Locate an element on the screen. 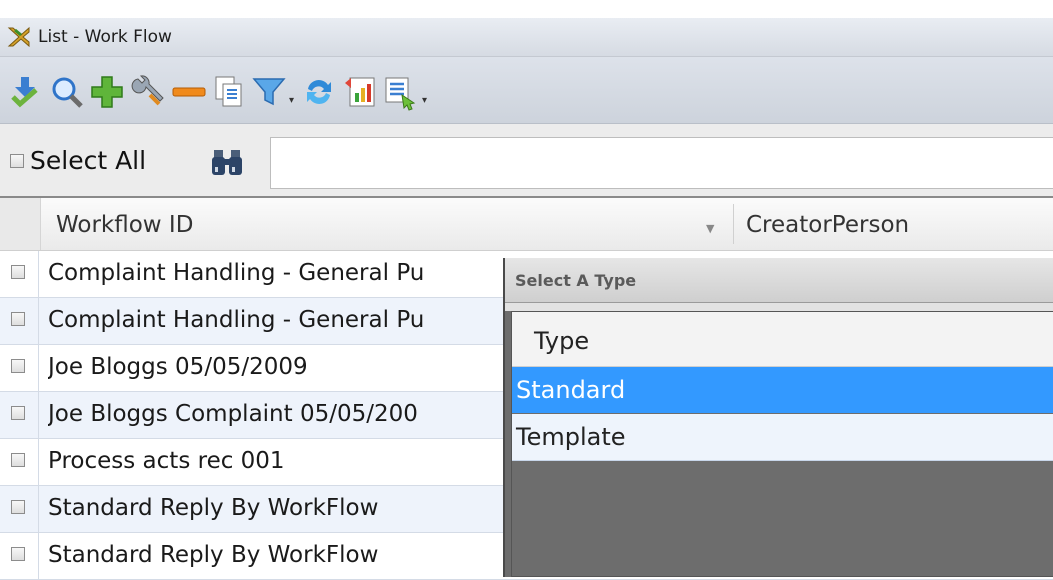  export-icon is located at coordinates (401, 92).